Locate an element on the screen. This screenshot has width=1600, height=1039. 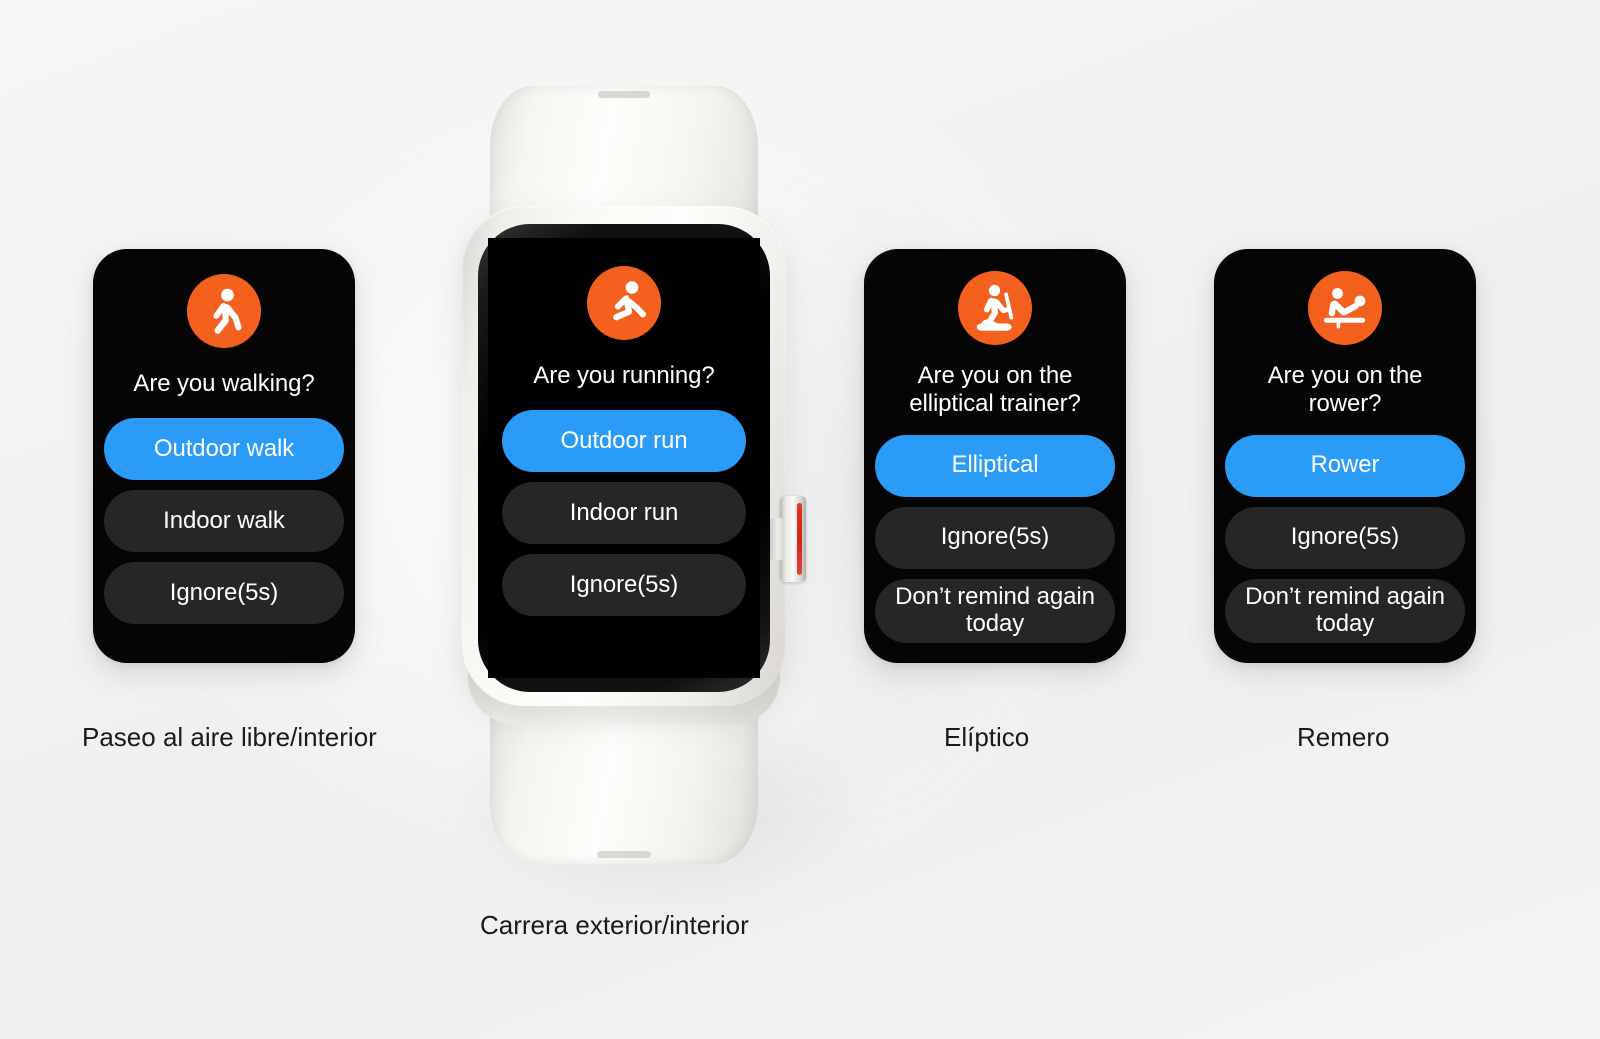
option-button-primary: Rower is located at coordinates (1345, 465).